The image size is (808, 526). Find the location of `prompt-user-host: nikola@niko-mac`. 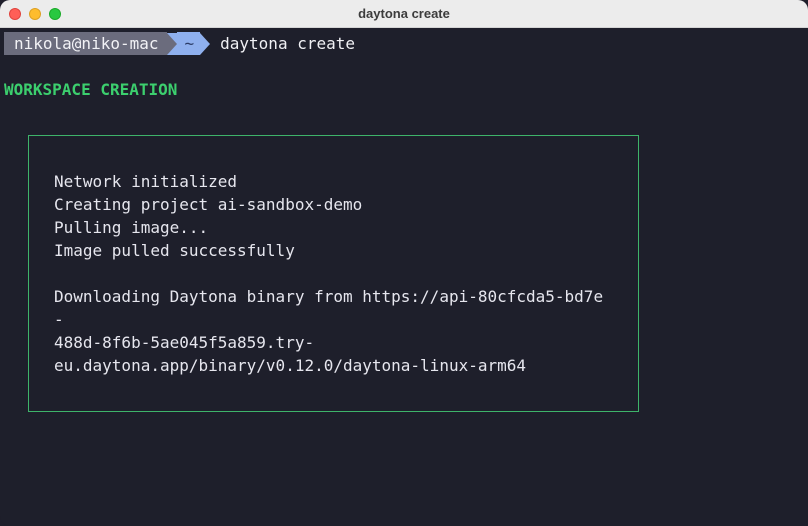

prompt-user-host: nikola@niko-mac is located at coordinates (85, 43).